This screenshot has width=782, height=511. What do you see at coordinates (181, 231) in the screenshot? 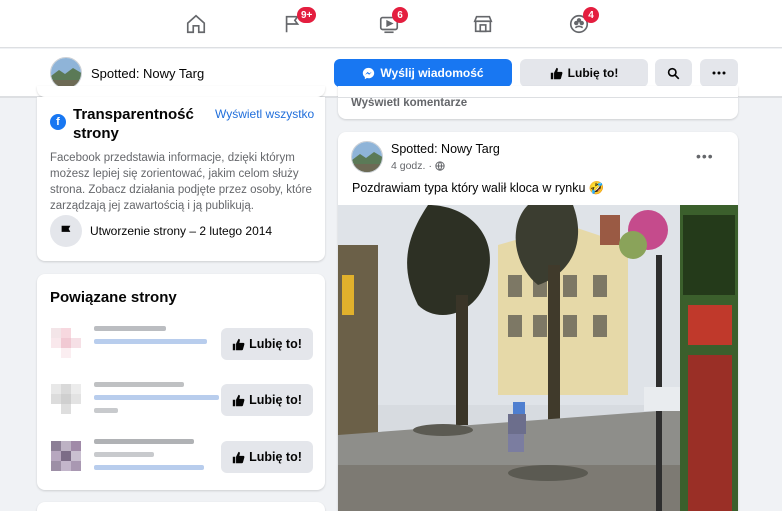
I see `page-created-text: Utworzenie strony – 2 lutego 2014` at bounding box center [181, 231].